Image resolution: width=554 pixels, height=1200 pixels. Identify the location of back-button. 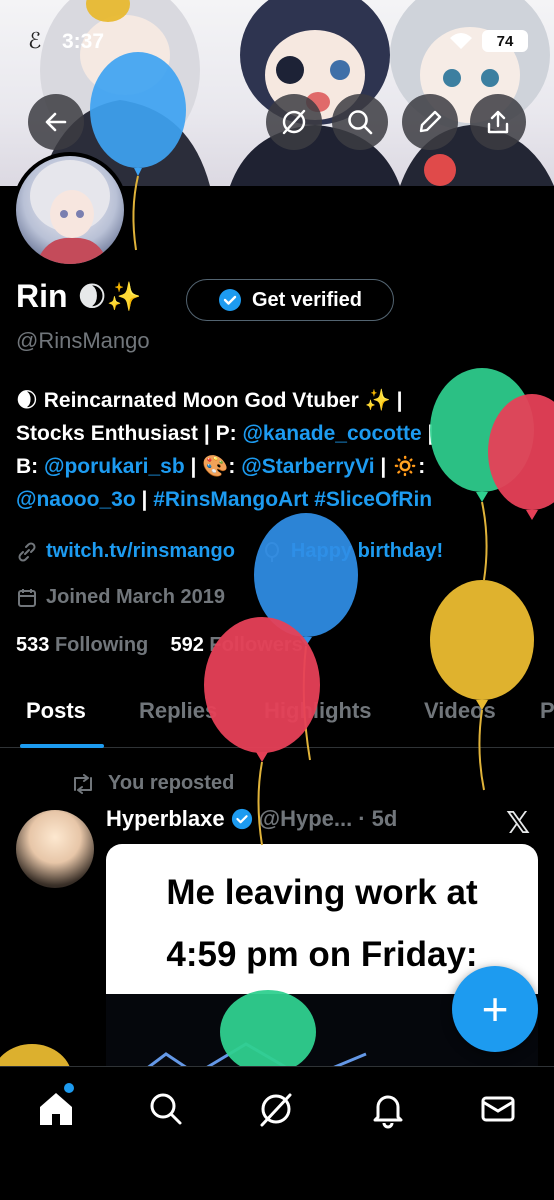
(56, 122).